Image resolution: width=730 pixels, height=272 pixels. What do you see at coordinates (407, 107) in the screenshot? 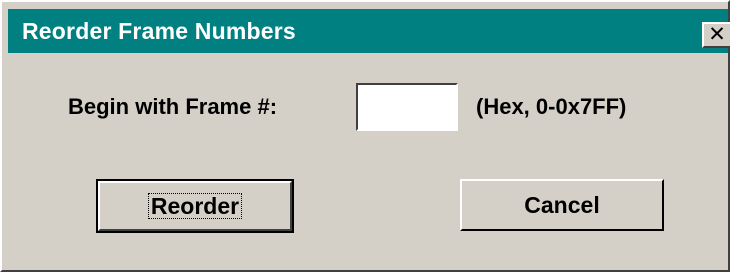
I see `begin-frame-input` at bounding box center [407, 107].